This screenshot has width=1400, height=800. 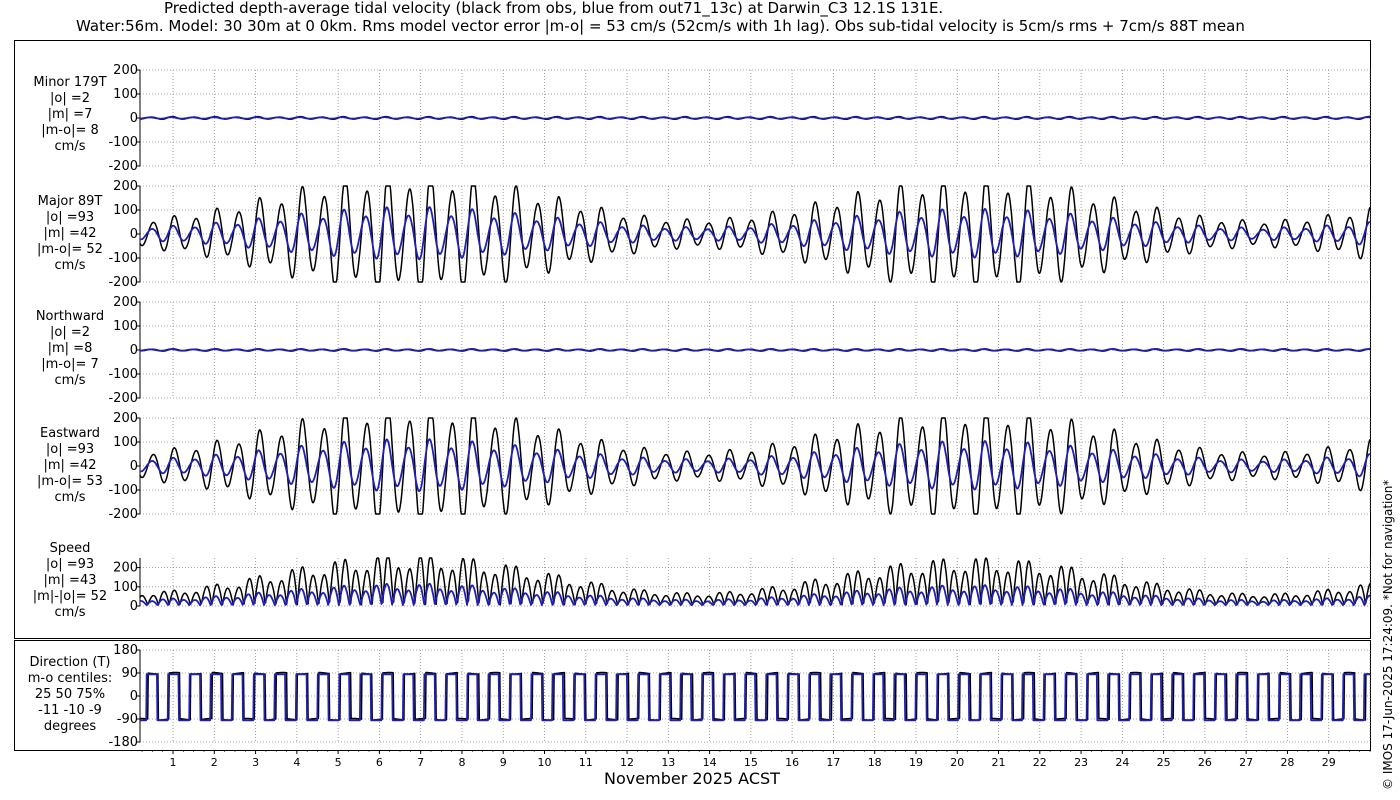 I want to click on x-tick-label: 8, so click(x=461, y=762).